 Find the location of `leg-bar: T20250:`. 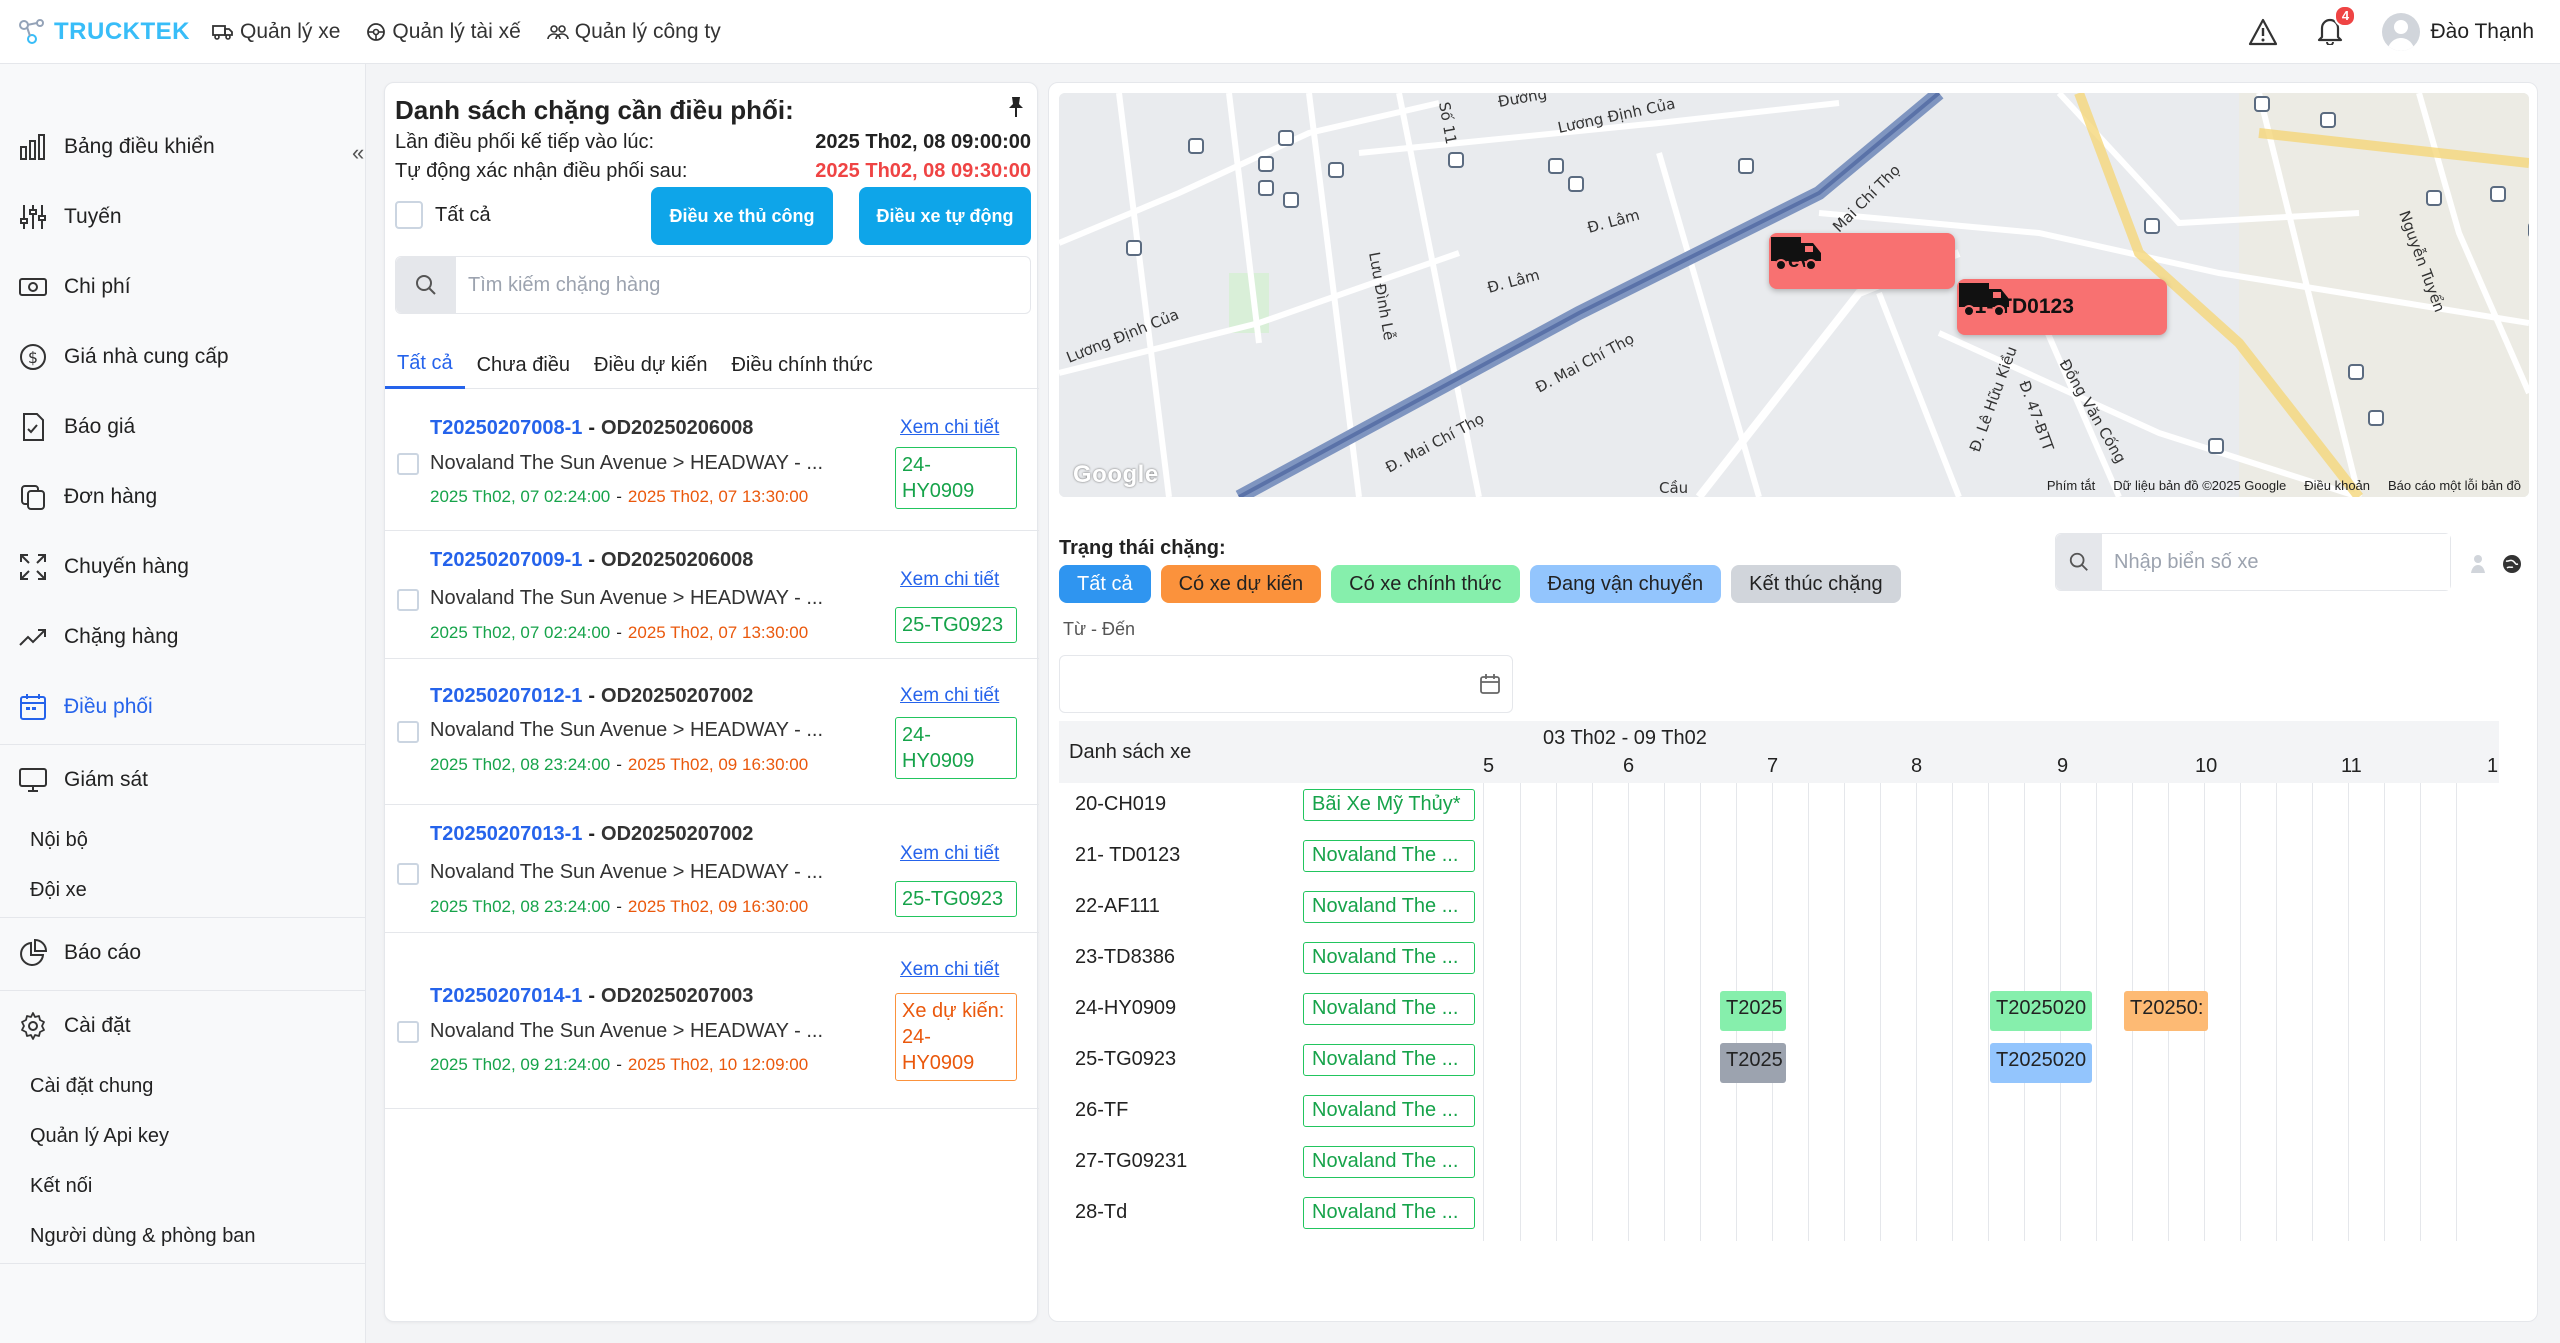

leg-bar: T20250: is located at coordinates (2166, 1011).